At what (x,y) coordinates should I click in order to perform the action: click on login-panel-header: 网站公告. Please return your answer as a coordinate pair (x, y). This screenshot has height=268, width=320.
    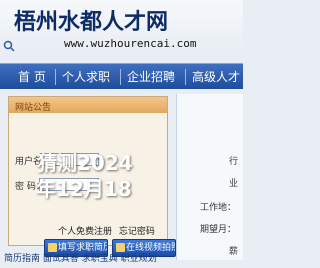
    Looking at the image, I should click on (88, 105).